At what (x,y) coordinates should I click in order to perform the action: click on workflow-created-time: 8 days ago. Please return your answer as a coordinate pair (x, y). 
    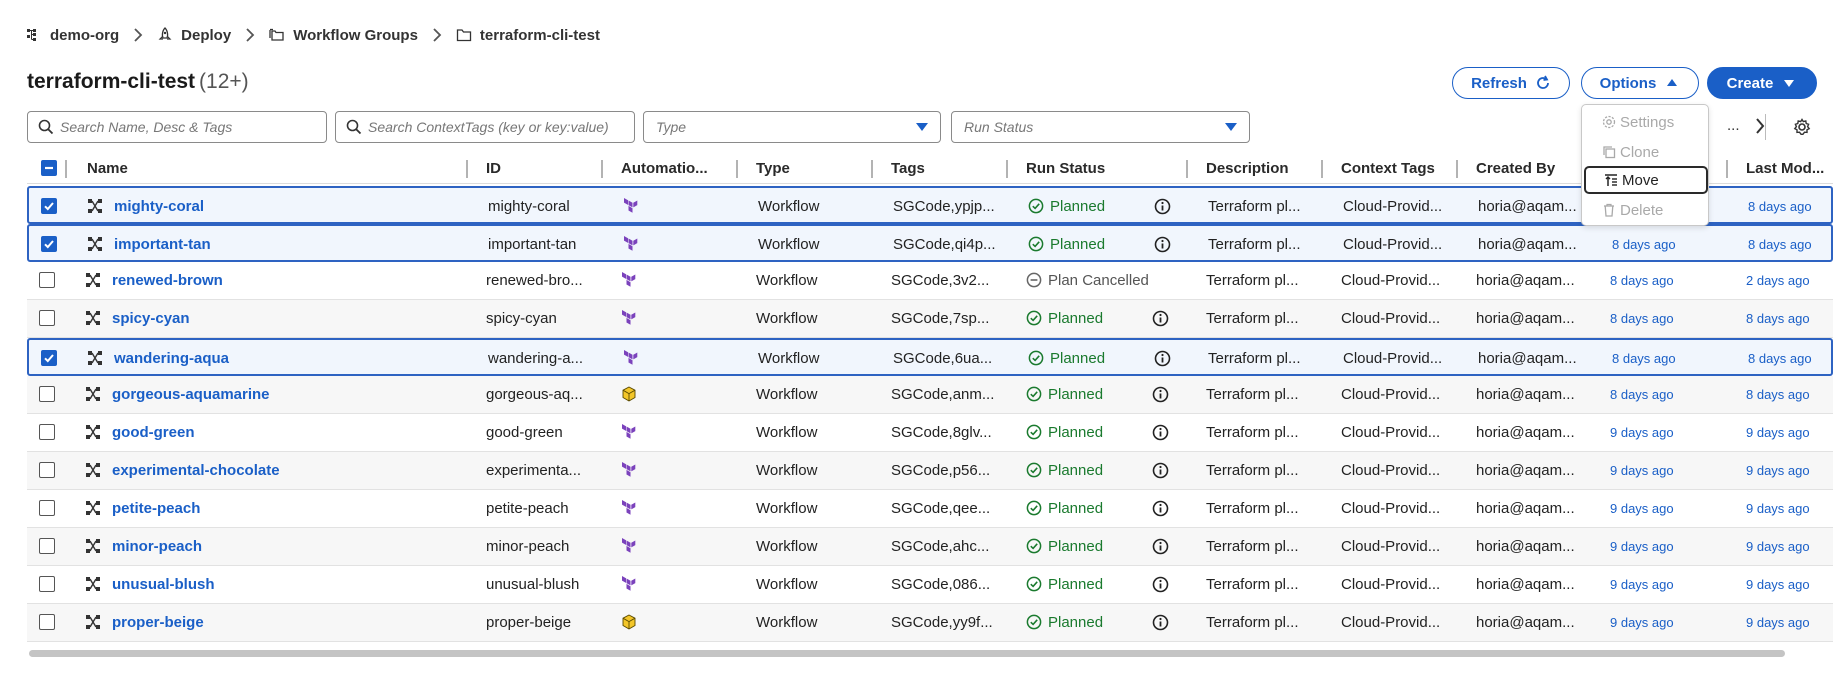
    Looking at the image, I should click on (1644, 244).